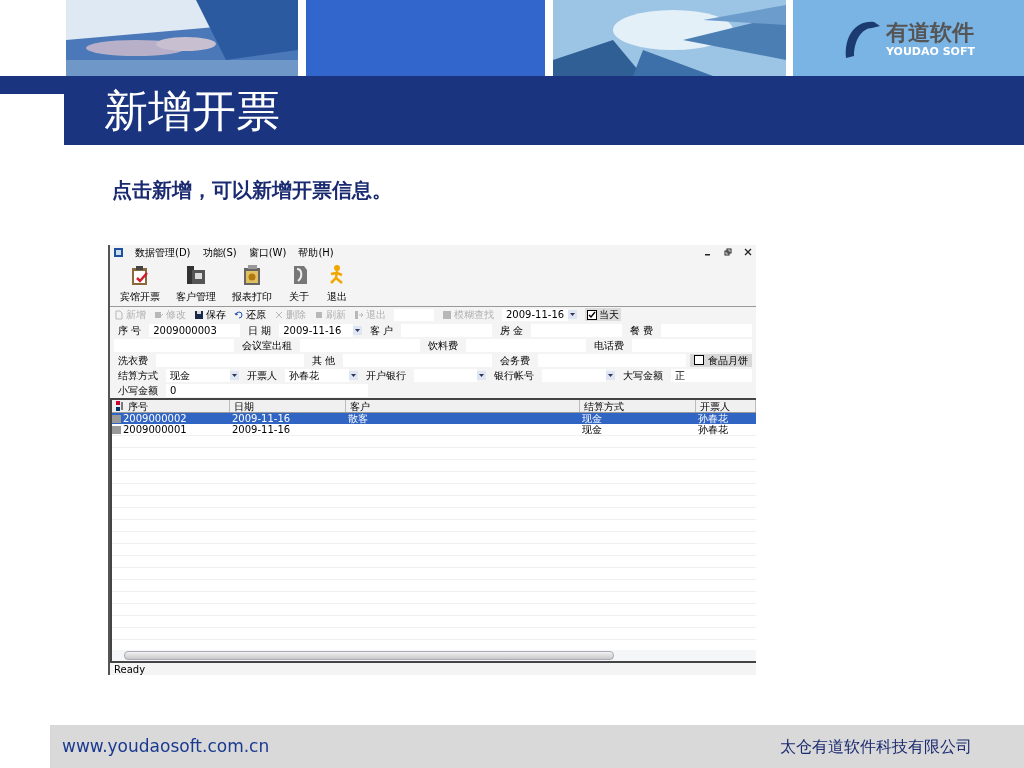  I want to click on app-icon, so click(118, 252).